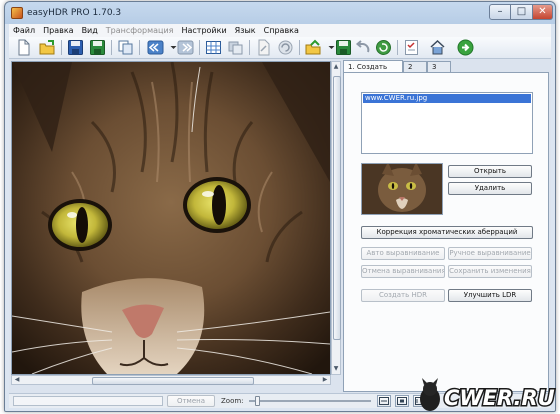 Image resolution: width=560 pixels, height=414 pixels. Describe the element at coordinates (490, 271) in the screenshot. I see `save-changes-button: Сохранить изменения` at that location.